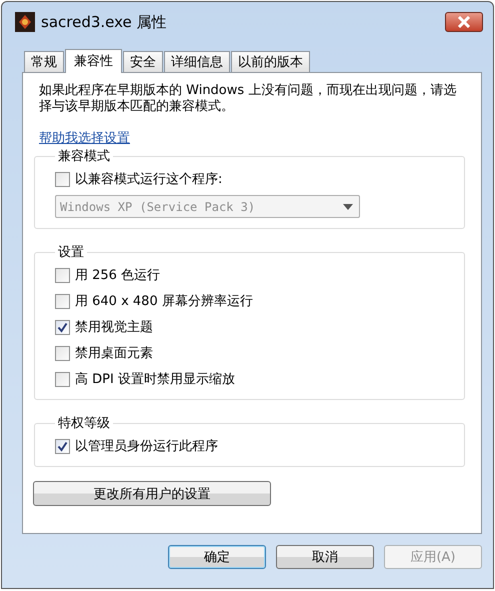  Describe the element at coordinates (84, 423) in the screenshot. I see `group-title: 特权等级` at that location.